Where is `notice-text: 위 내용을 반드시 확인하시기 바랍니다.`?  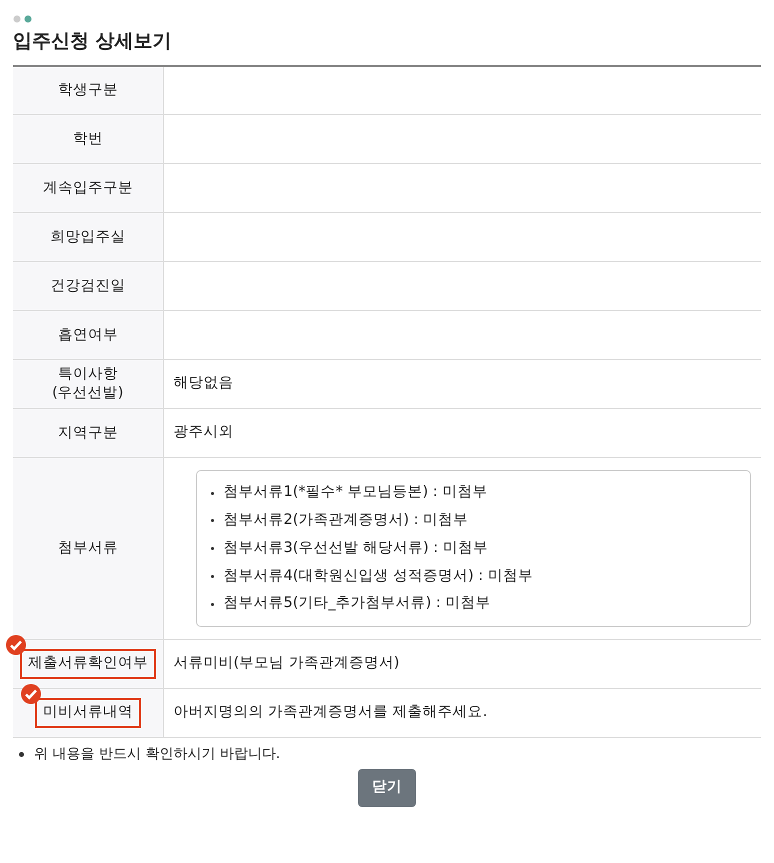 notice-text: 위 내용을 반드시 확인하시기 바랍니다. is located at coordinates (157, 754).